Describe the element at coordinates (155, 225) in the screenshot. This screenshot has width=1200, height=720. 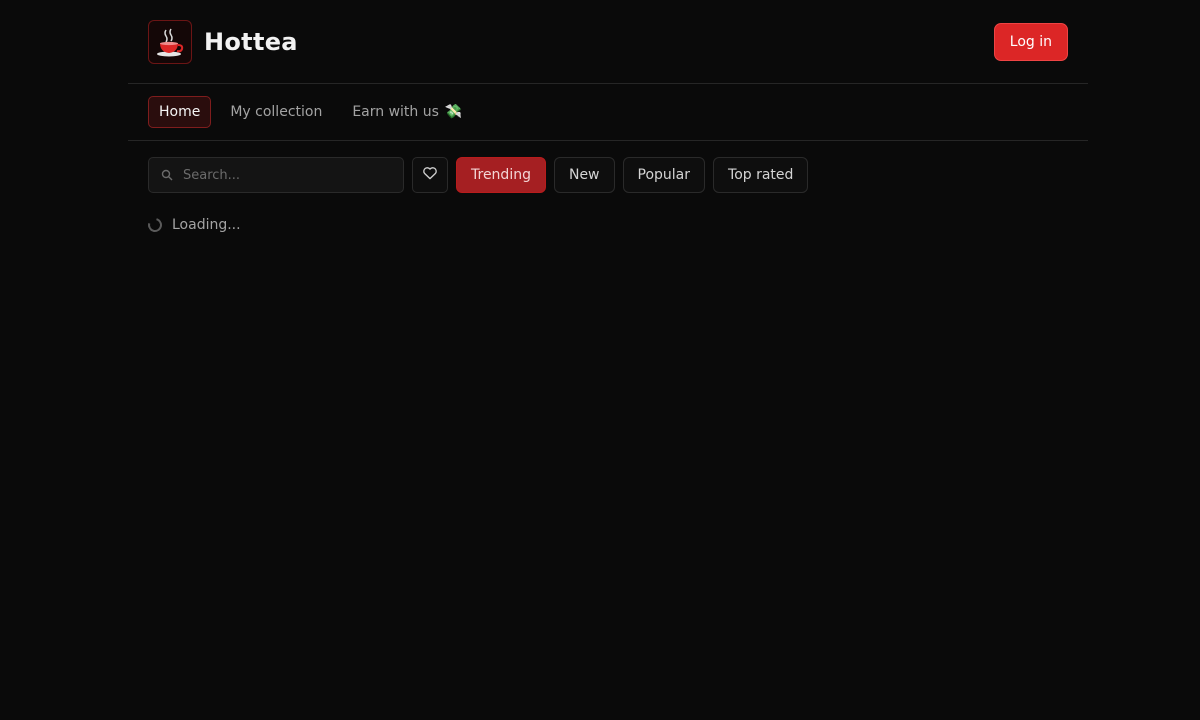
I see `spinner-icon` at that location.